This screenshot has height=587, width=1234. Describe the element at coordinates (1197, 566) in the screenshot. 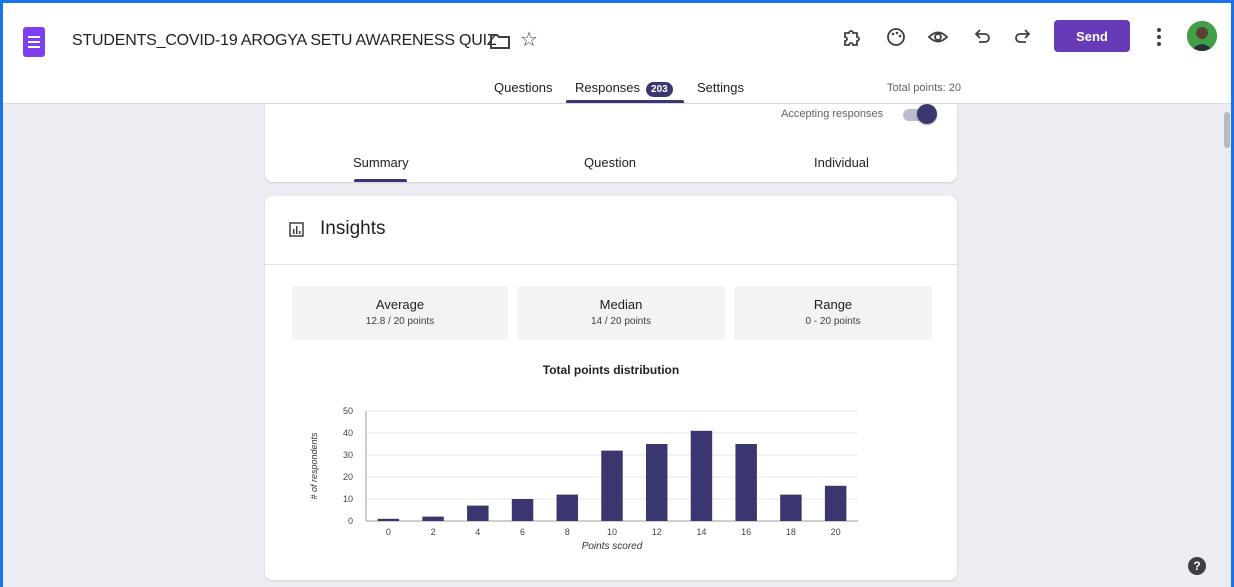

I see `help-icon: ?` at that location.